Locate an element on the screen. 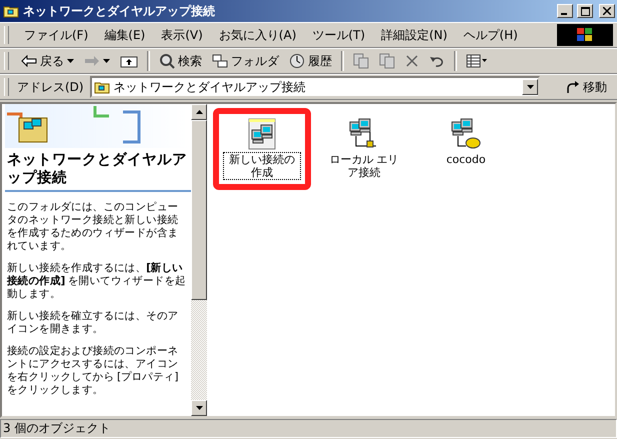 Image resolution: width=617 pixels, height=439 pixels. computer-phone-icon is located at coordinates (466, 134).